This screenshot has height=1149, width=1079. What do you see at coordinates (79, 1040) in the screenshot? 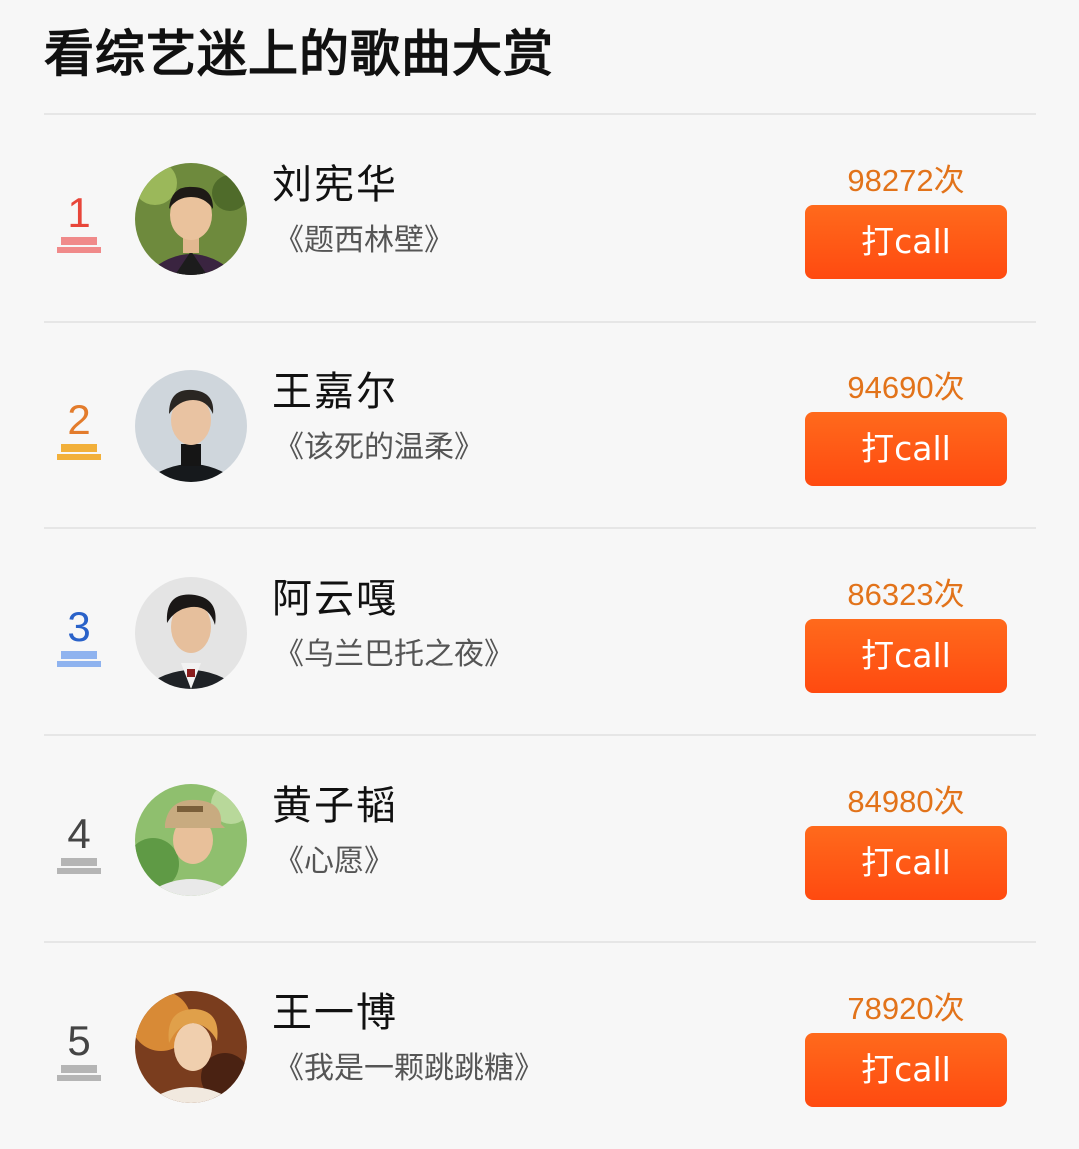
I see `rank-number: 5` at bounding box center [79, 1040].